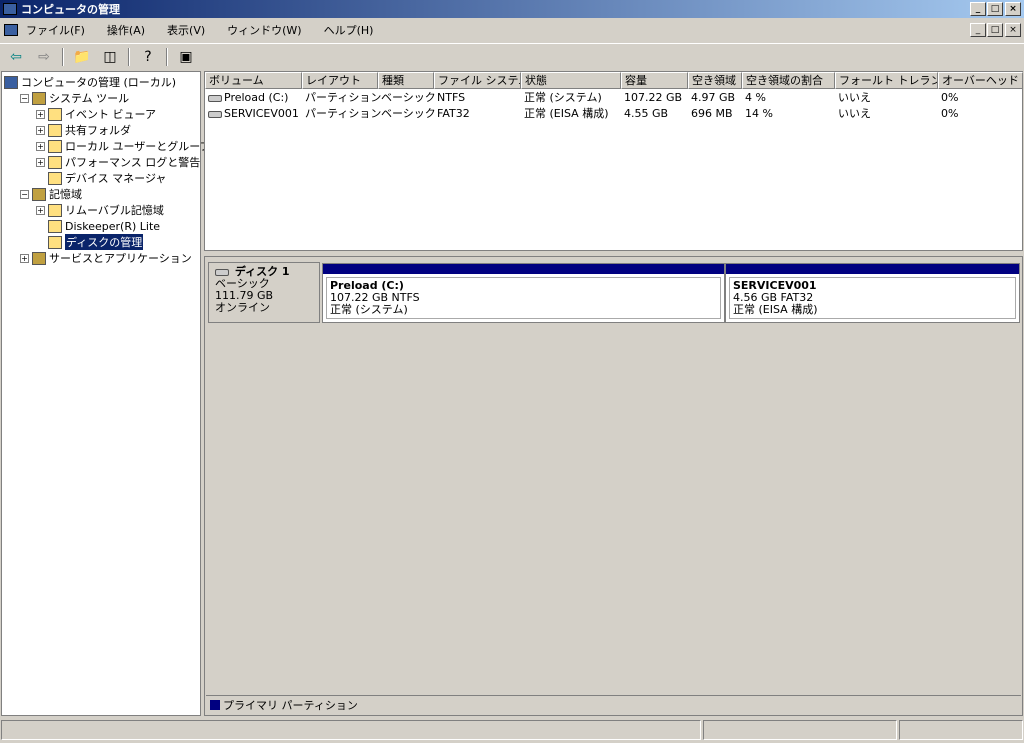  I want to click on tree-item: + サービスとアプリケーション, so click(106, 258).